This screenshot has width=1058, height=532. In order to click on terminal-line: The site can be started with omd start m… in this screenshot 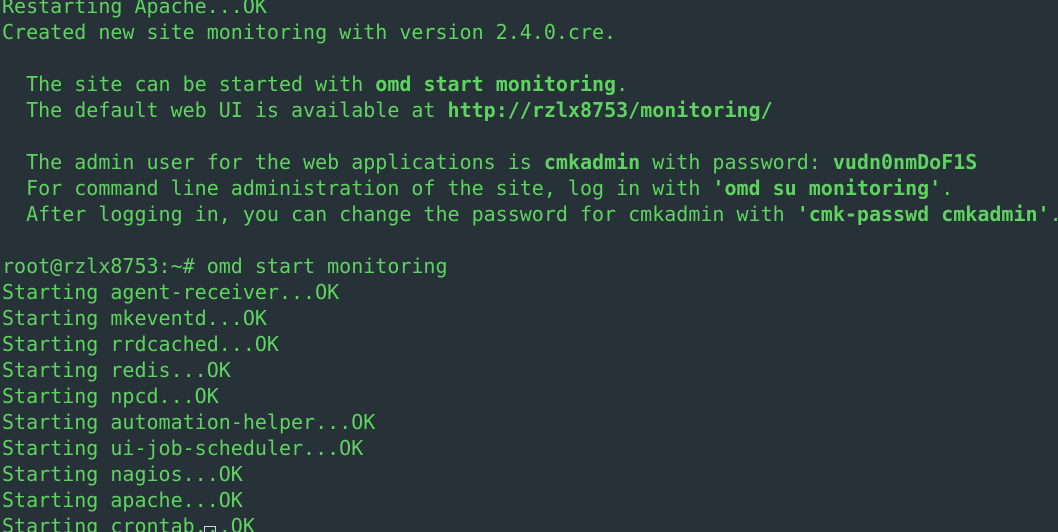, I will do `click(530, 84)`.